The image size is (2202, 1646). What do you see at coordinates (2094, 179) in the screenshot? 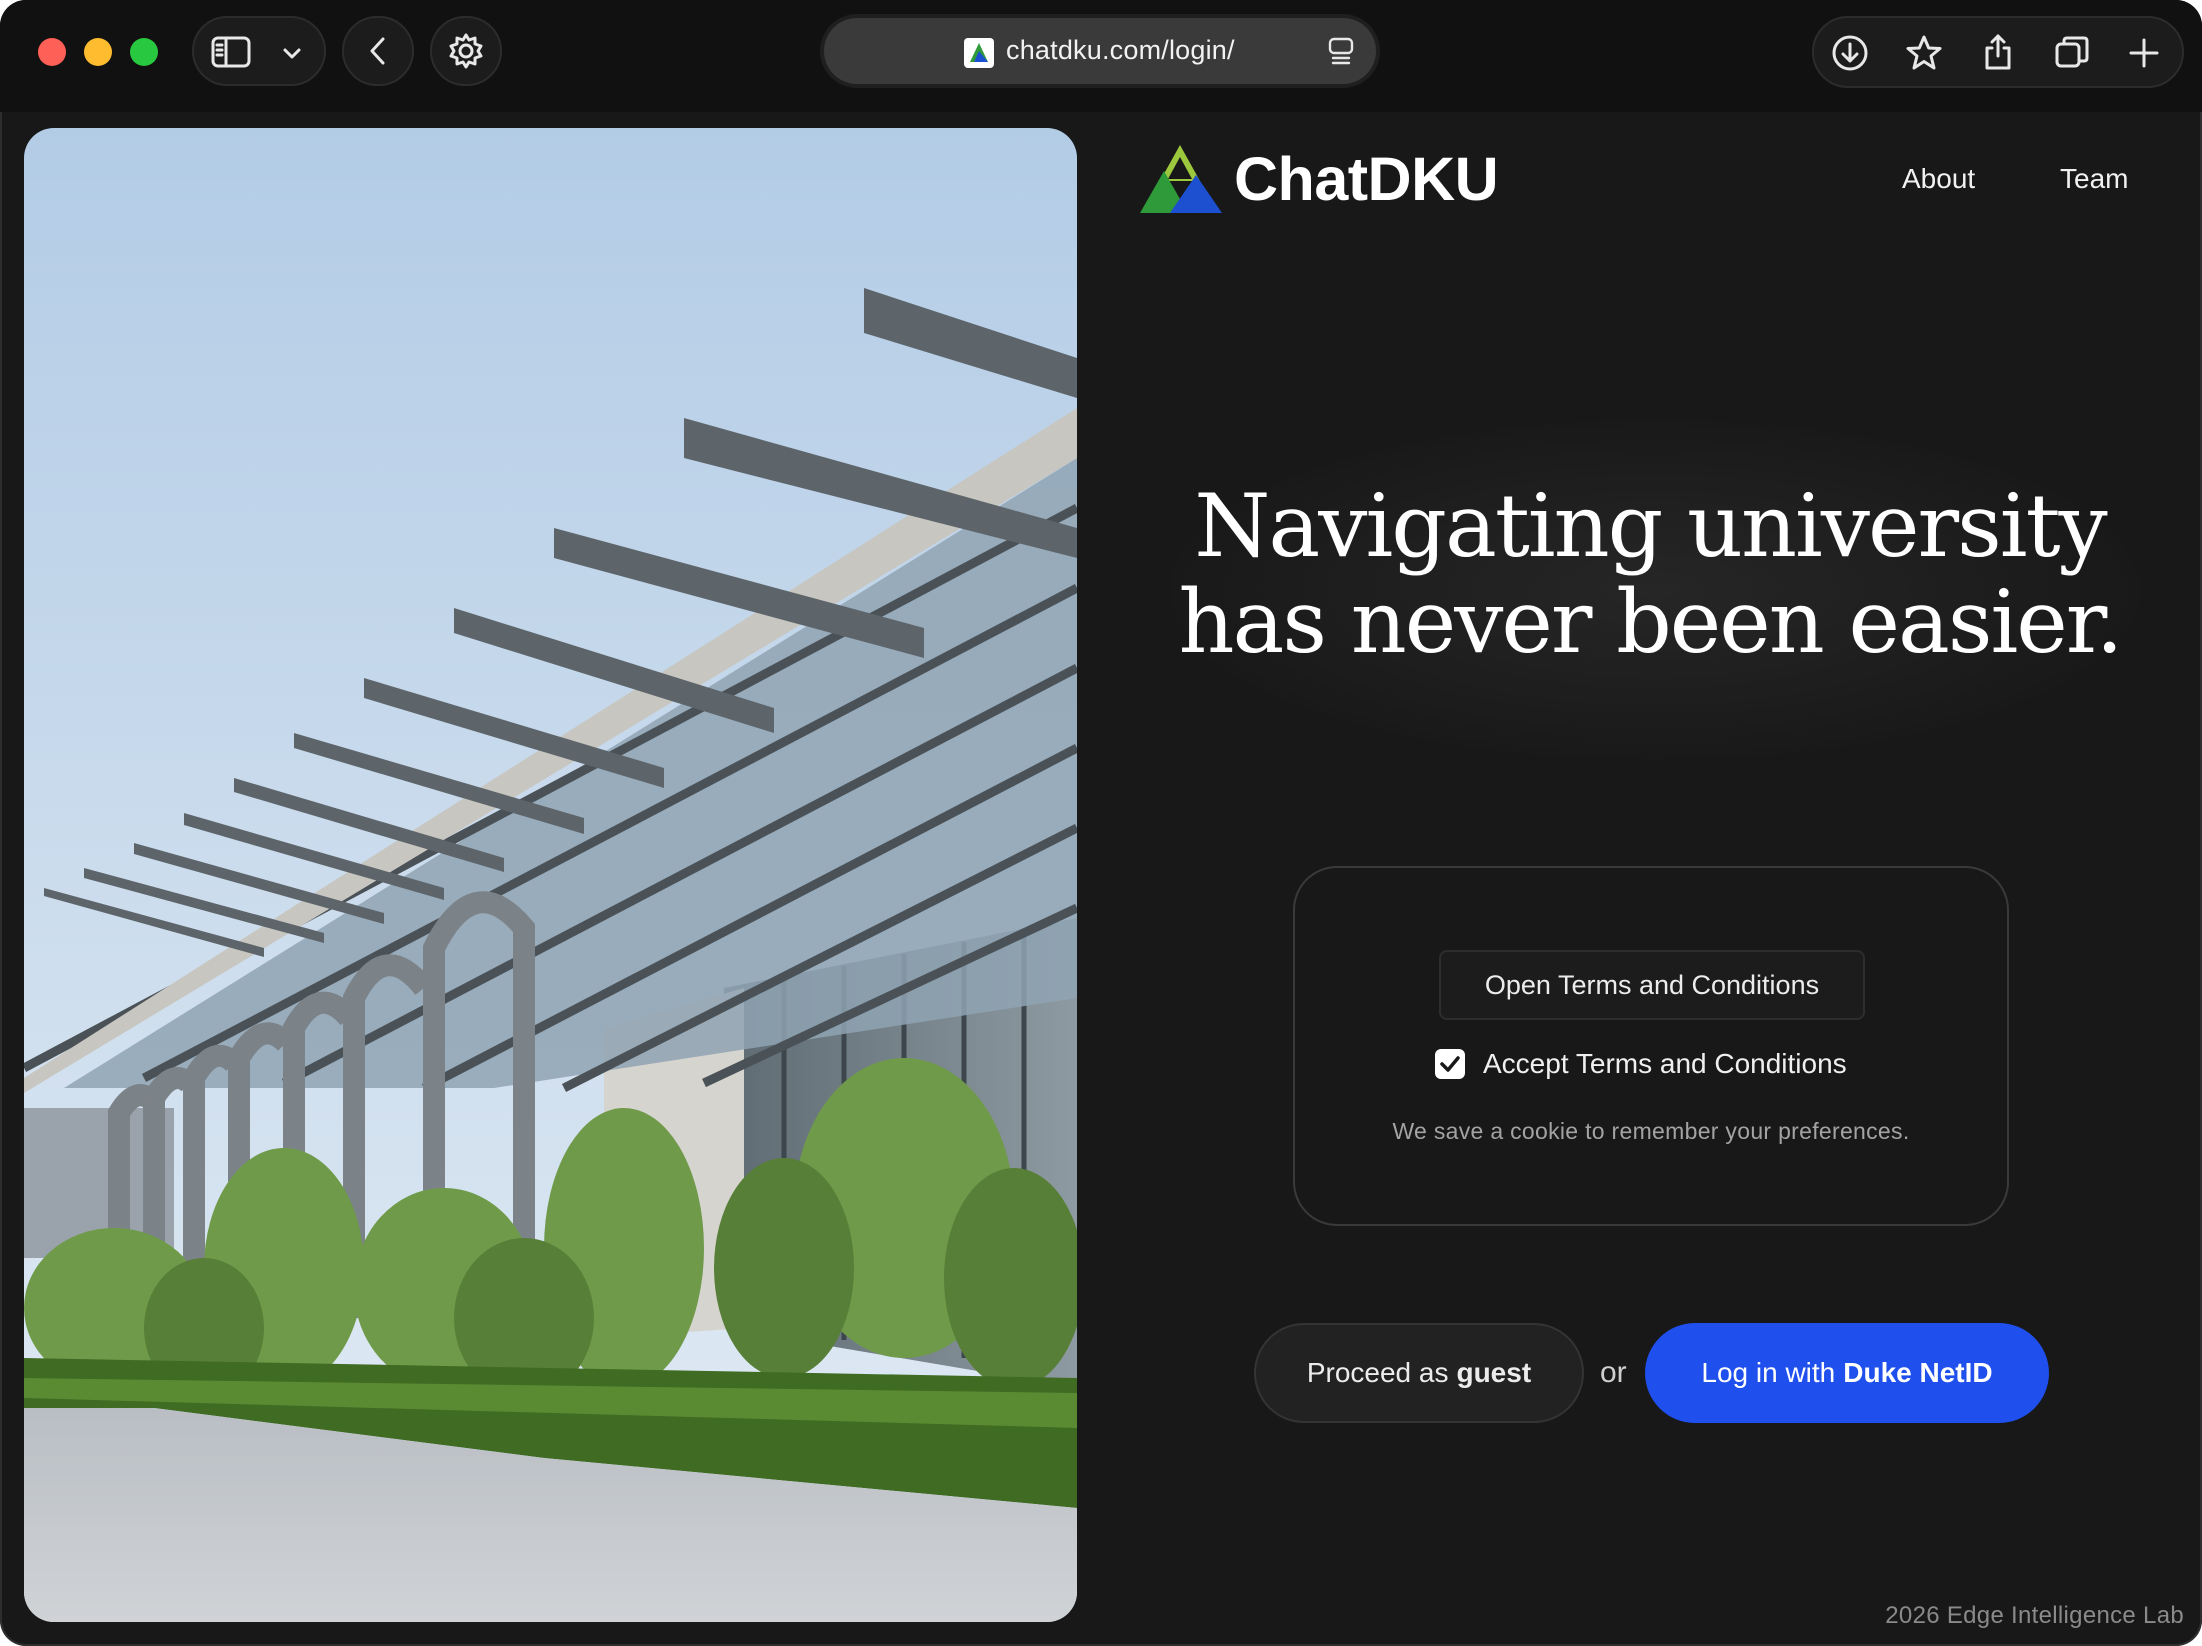
I see `nav-team-link: Team` at bounding box center [2094, 179].